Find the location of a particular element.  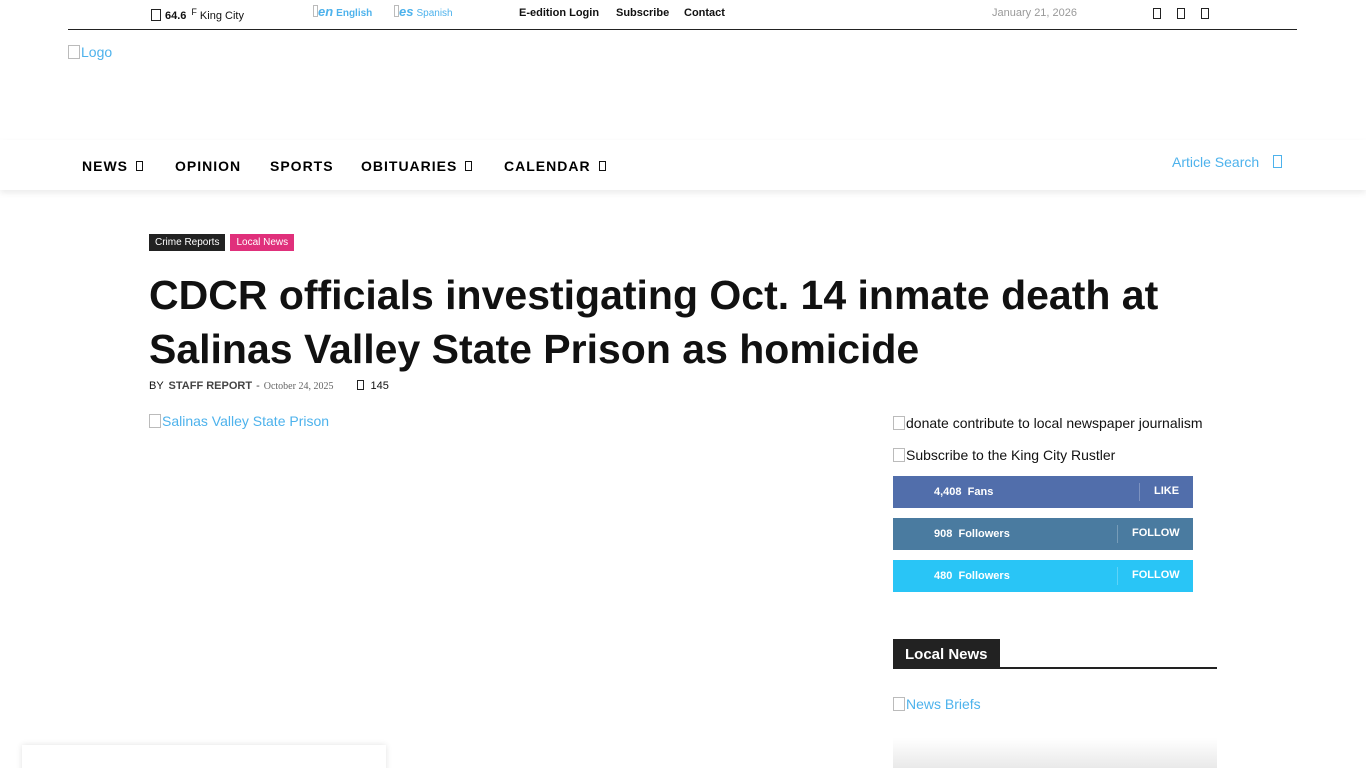

nav-obituaries: OBITUARIES is located at coordinates (417, 166).